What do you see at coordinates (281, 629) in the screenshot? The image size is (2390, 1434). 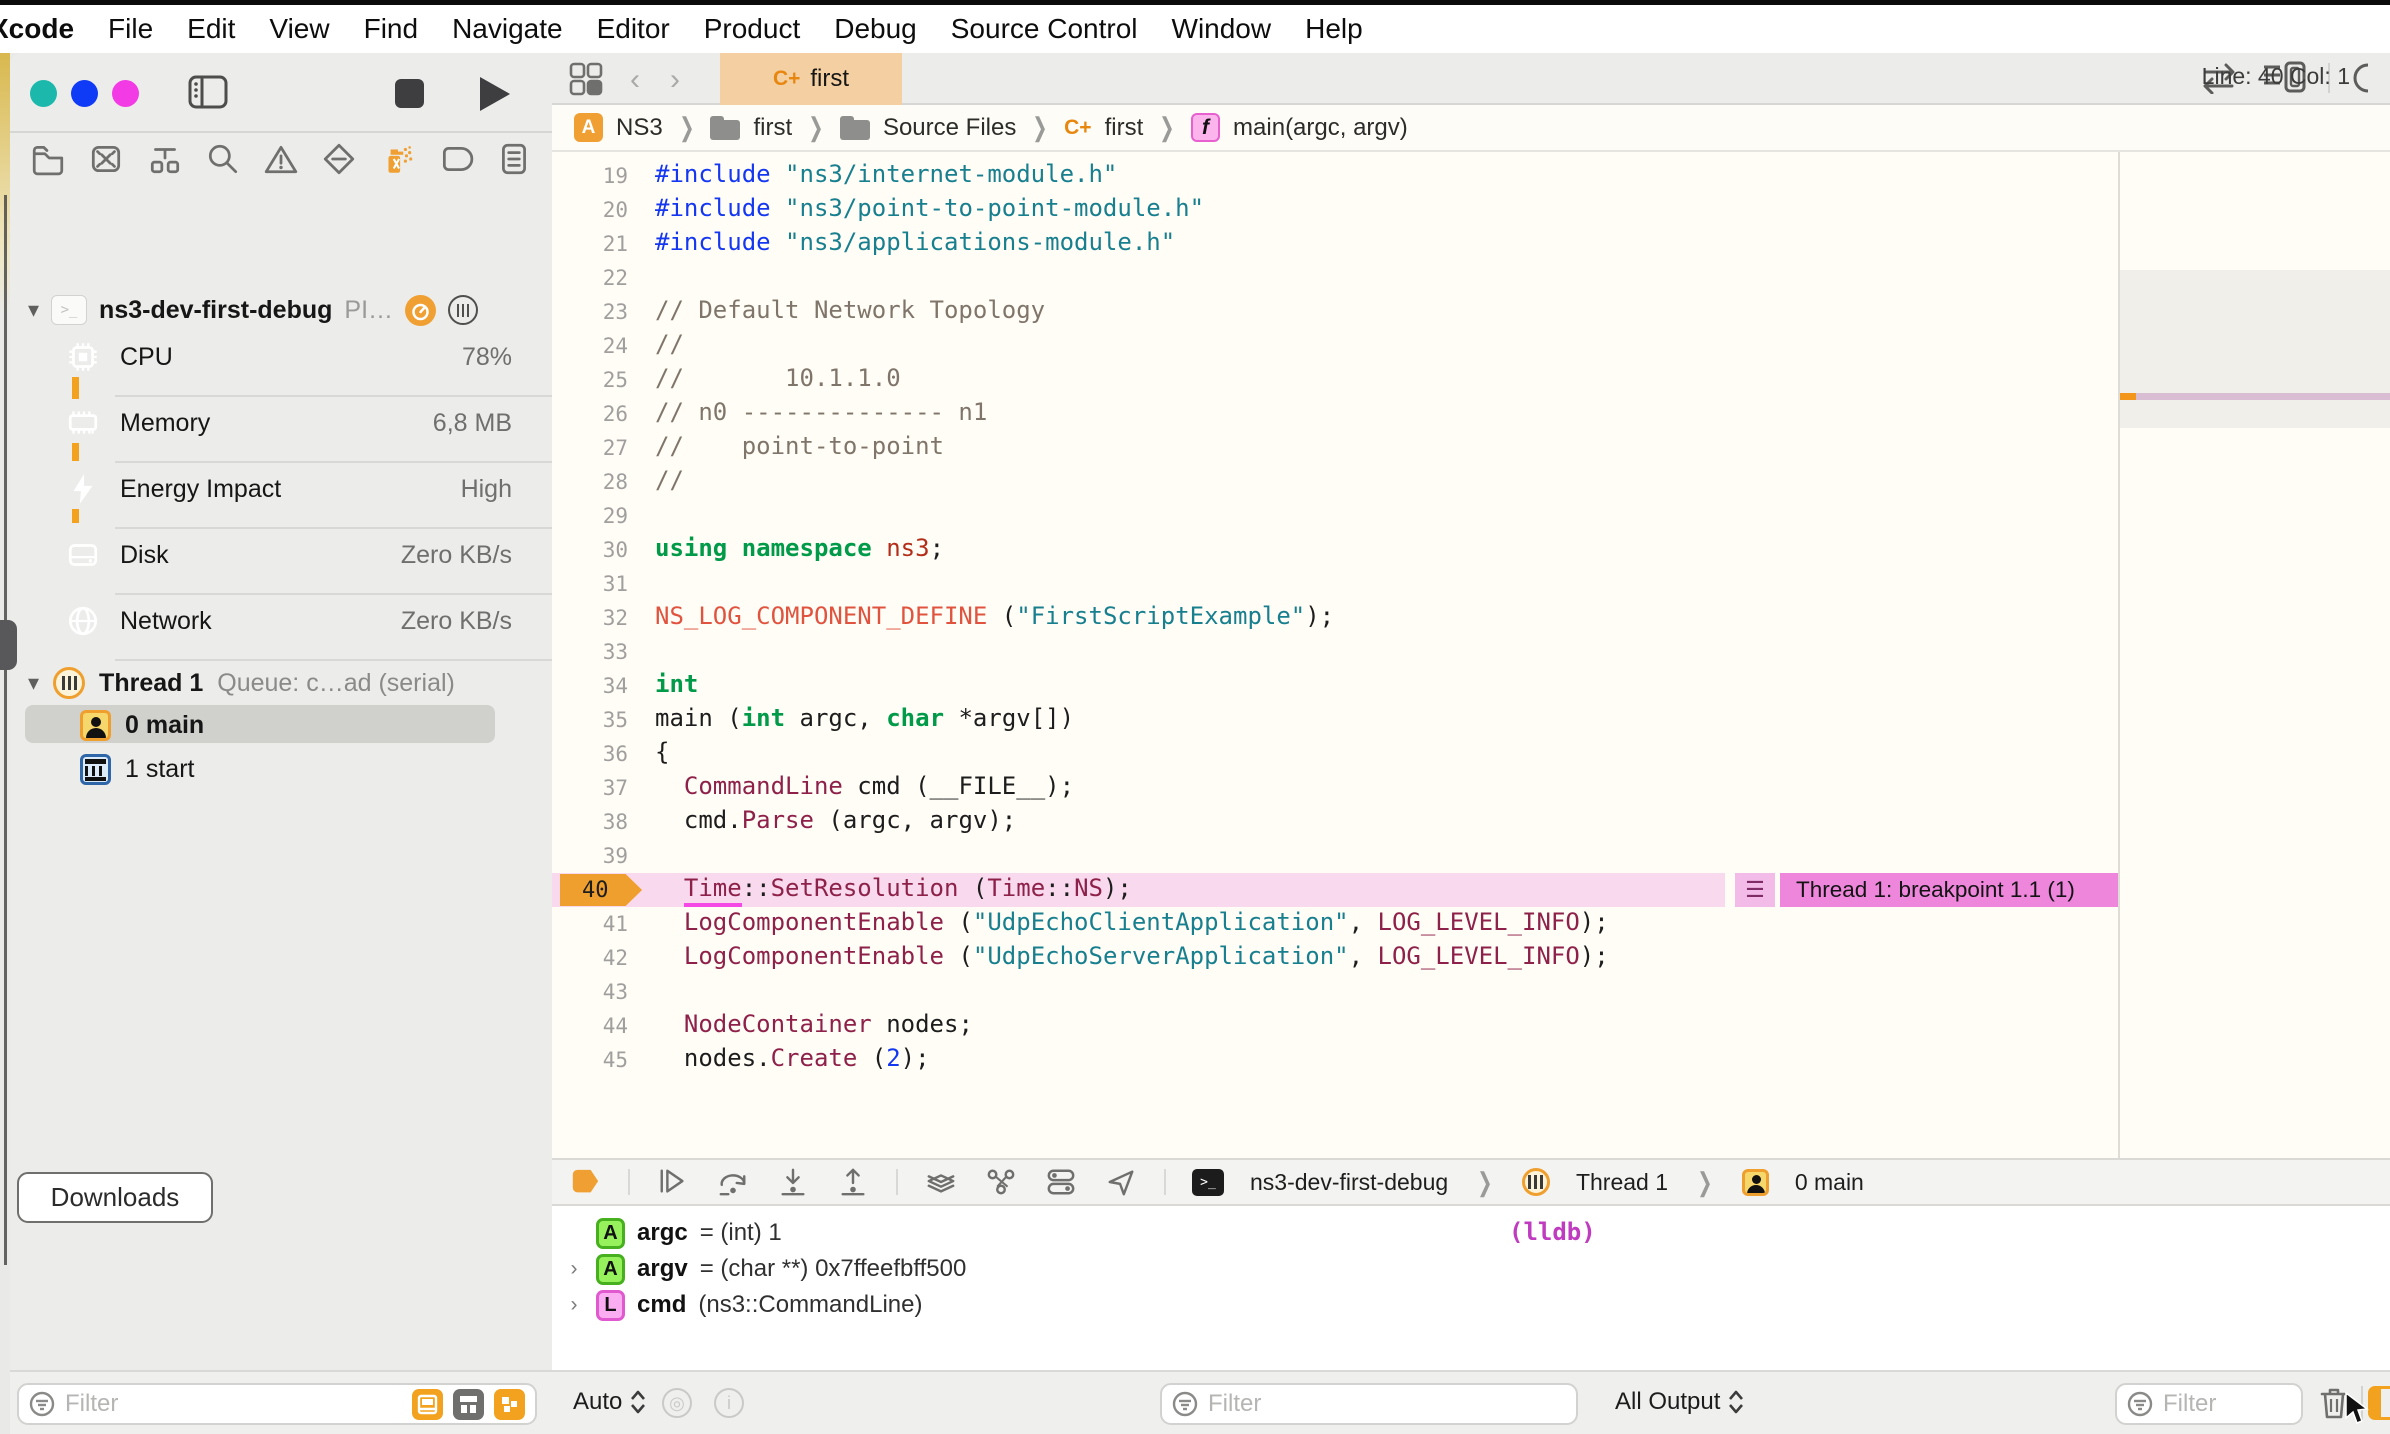 I see `gauge-row-network: Network Zero KB/s` at bounding box center [281, 629].